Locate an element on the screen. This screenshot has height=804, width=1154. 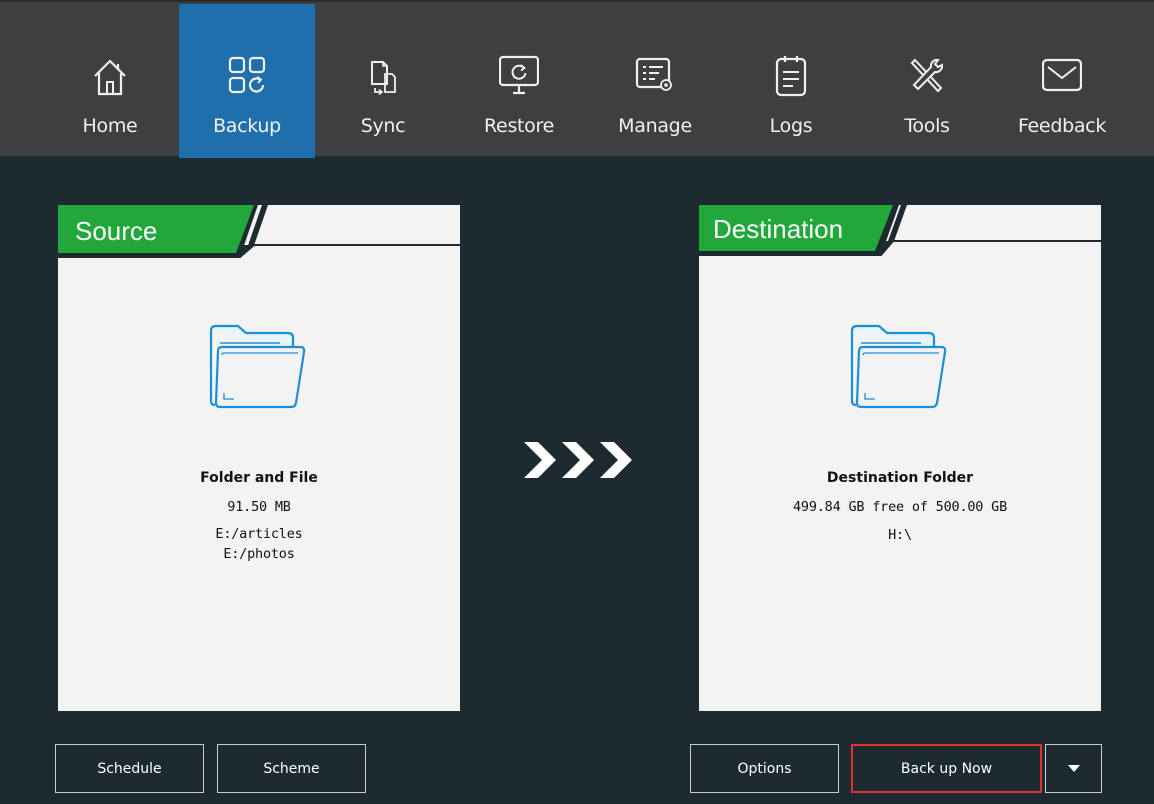
back-up-now-button: Back up Now is located at coordinates (946, 768).